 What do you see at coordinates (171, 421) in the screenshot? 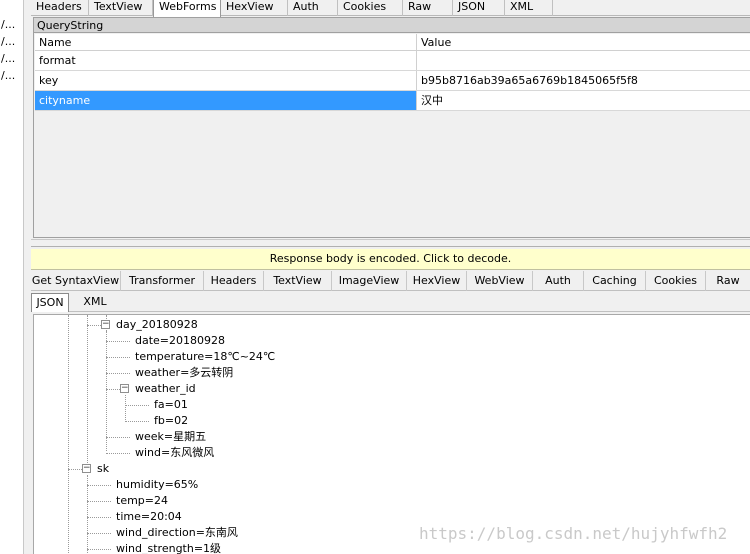
I see `tree-leaf: fb=02` at bounding box center [171, 421].